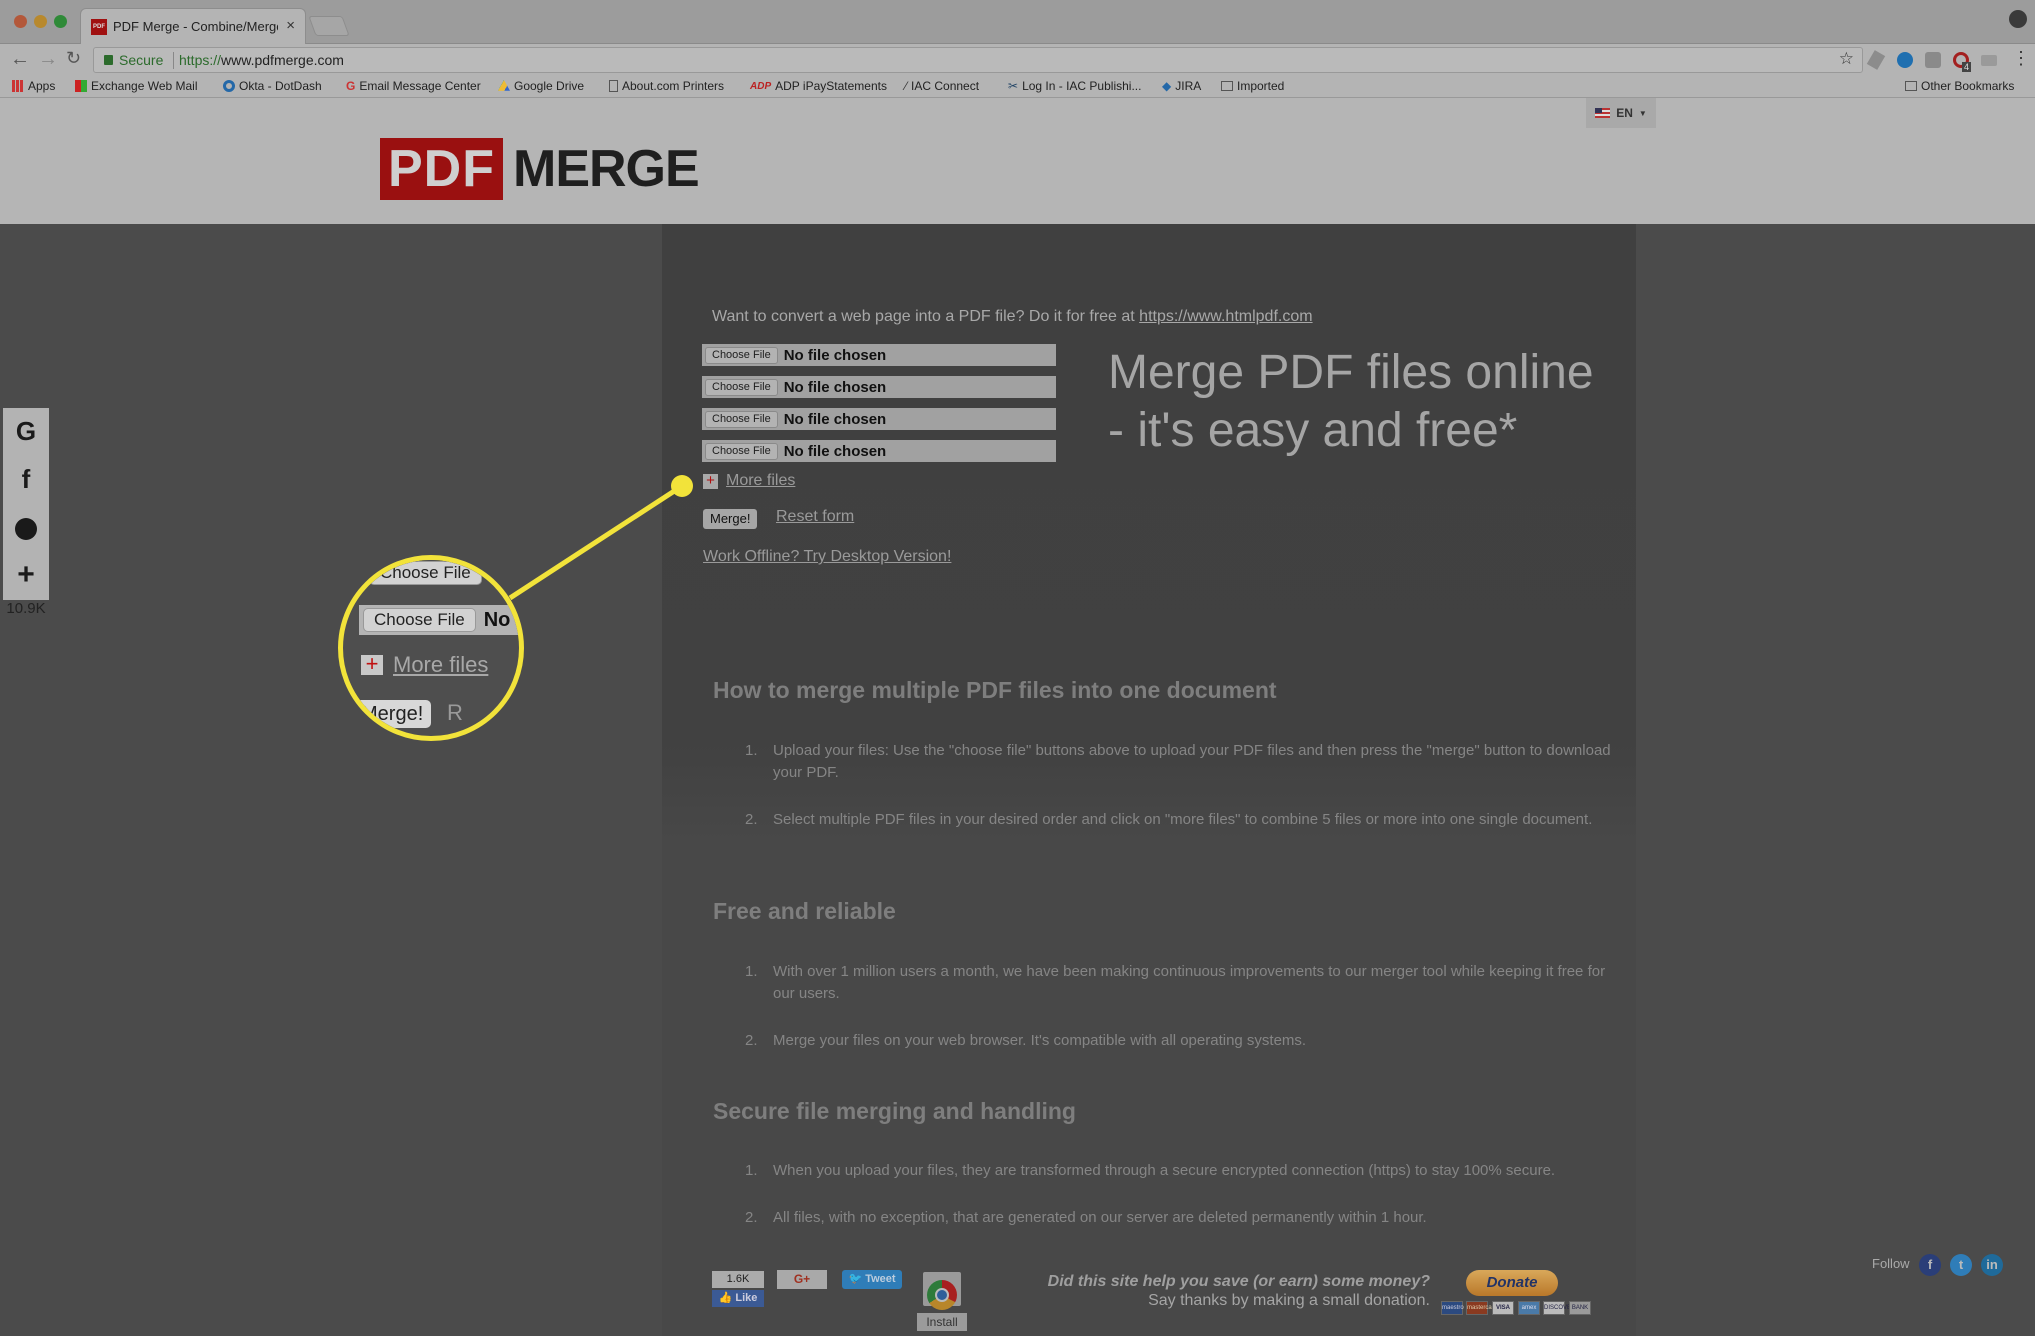  Describe the element at coordinates (1580, 1308) in the screenshot. I see `bank-icon: BANK` at that location.